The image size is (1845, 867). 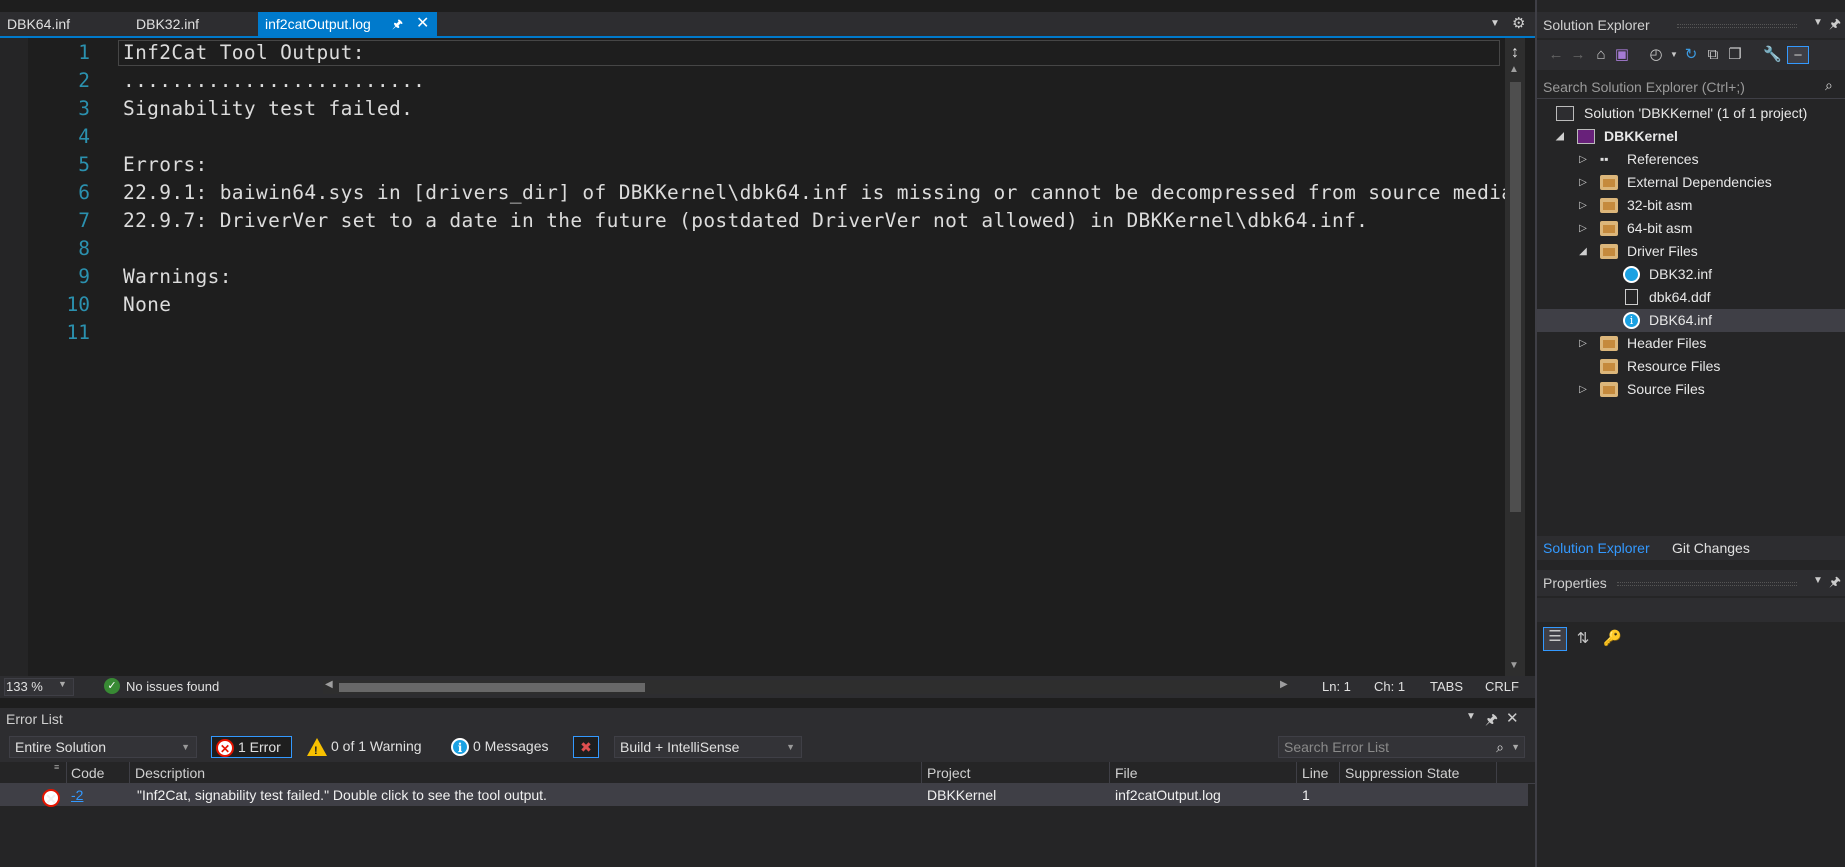 I want to click on tree-node-dbk32-inf: DBK32.inf, so click(x=1691, y=274).